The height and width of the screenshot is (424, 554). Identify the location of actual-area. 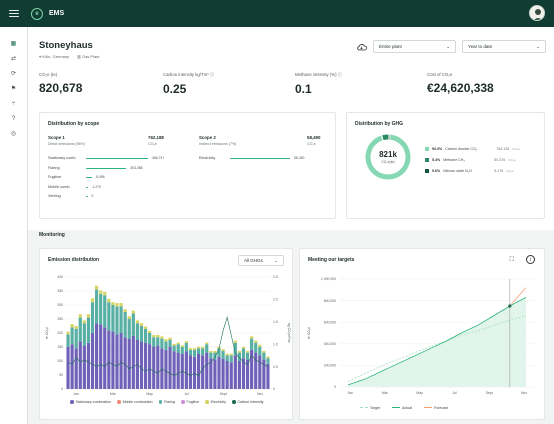
(437, 342).